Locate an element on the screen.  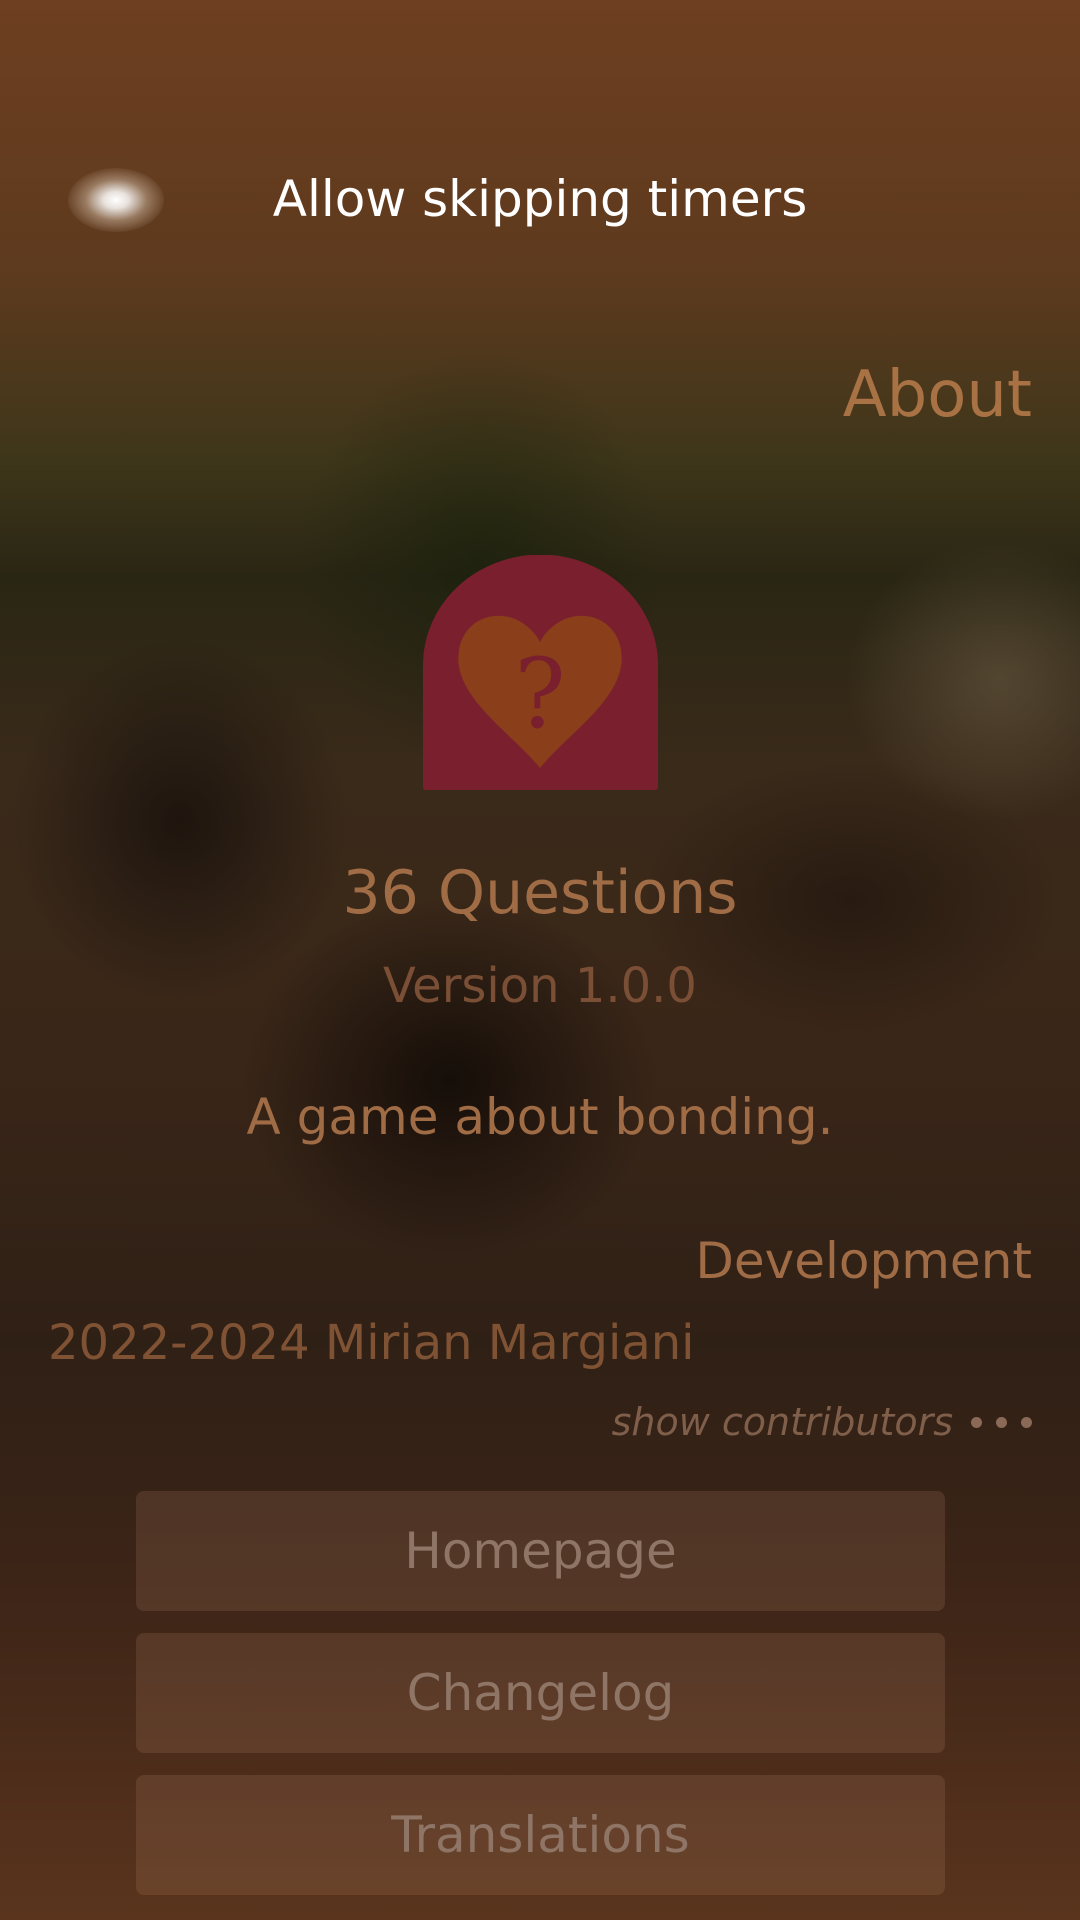
show-contributors-link: show contributors is located at coordinates (822, 1422).